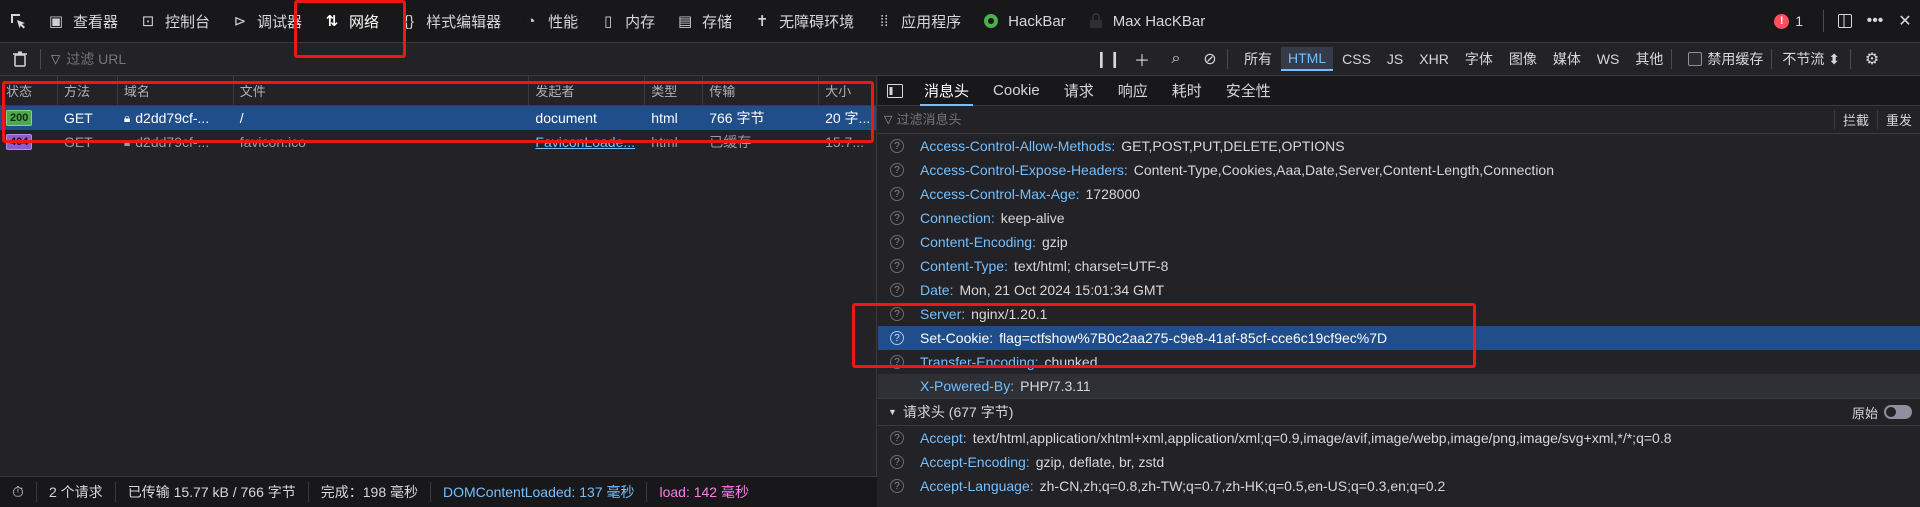 This screenshot has height=507, width=1920. I want to click on resend-button: 重发, so click(1898, 119).